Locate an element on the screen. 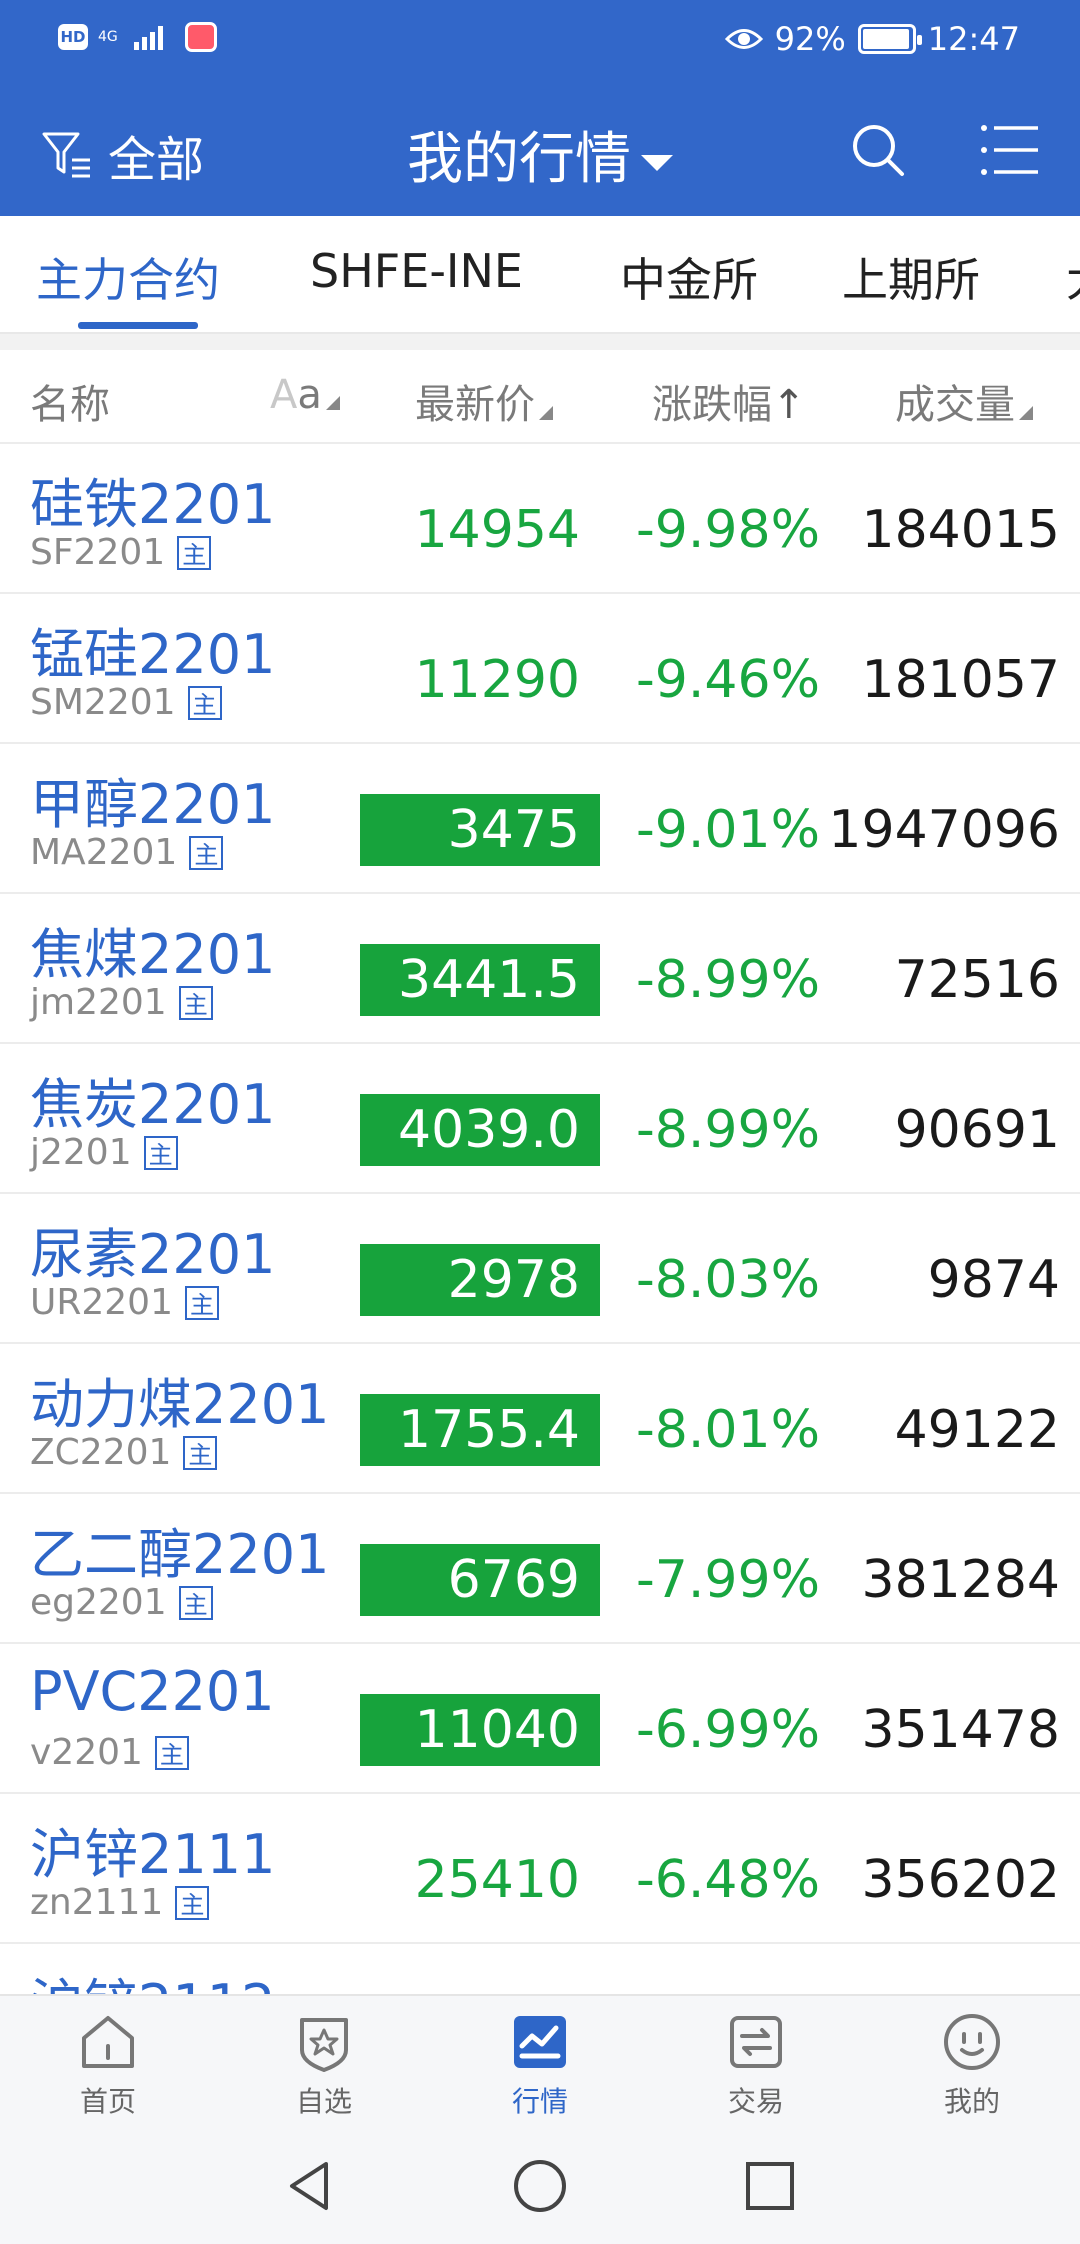 Image resolution: width=1080 pixels, height=2244 pixels. price-change-percent: -8.03% is located at coordinates (728, 1280).